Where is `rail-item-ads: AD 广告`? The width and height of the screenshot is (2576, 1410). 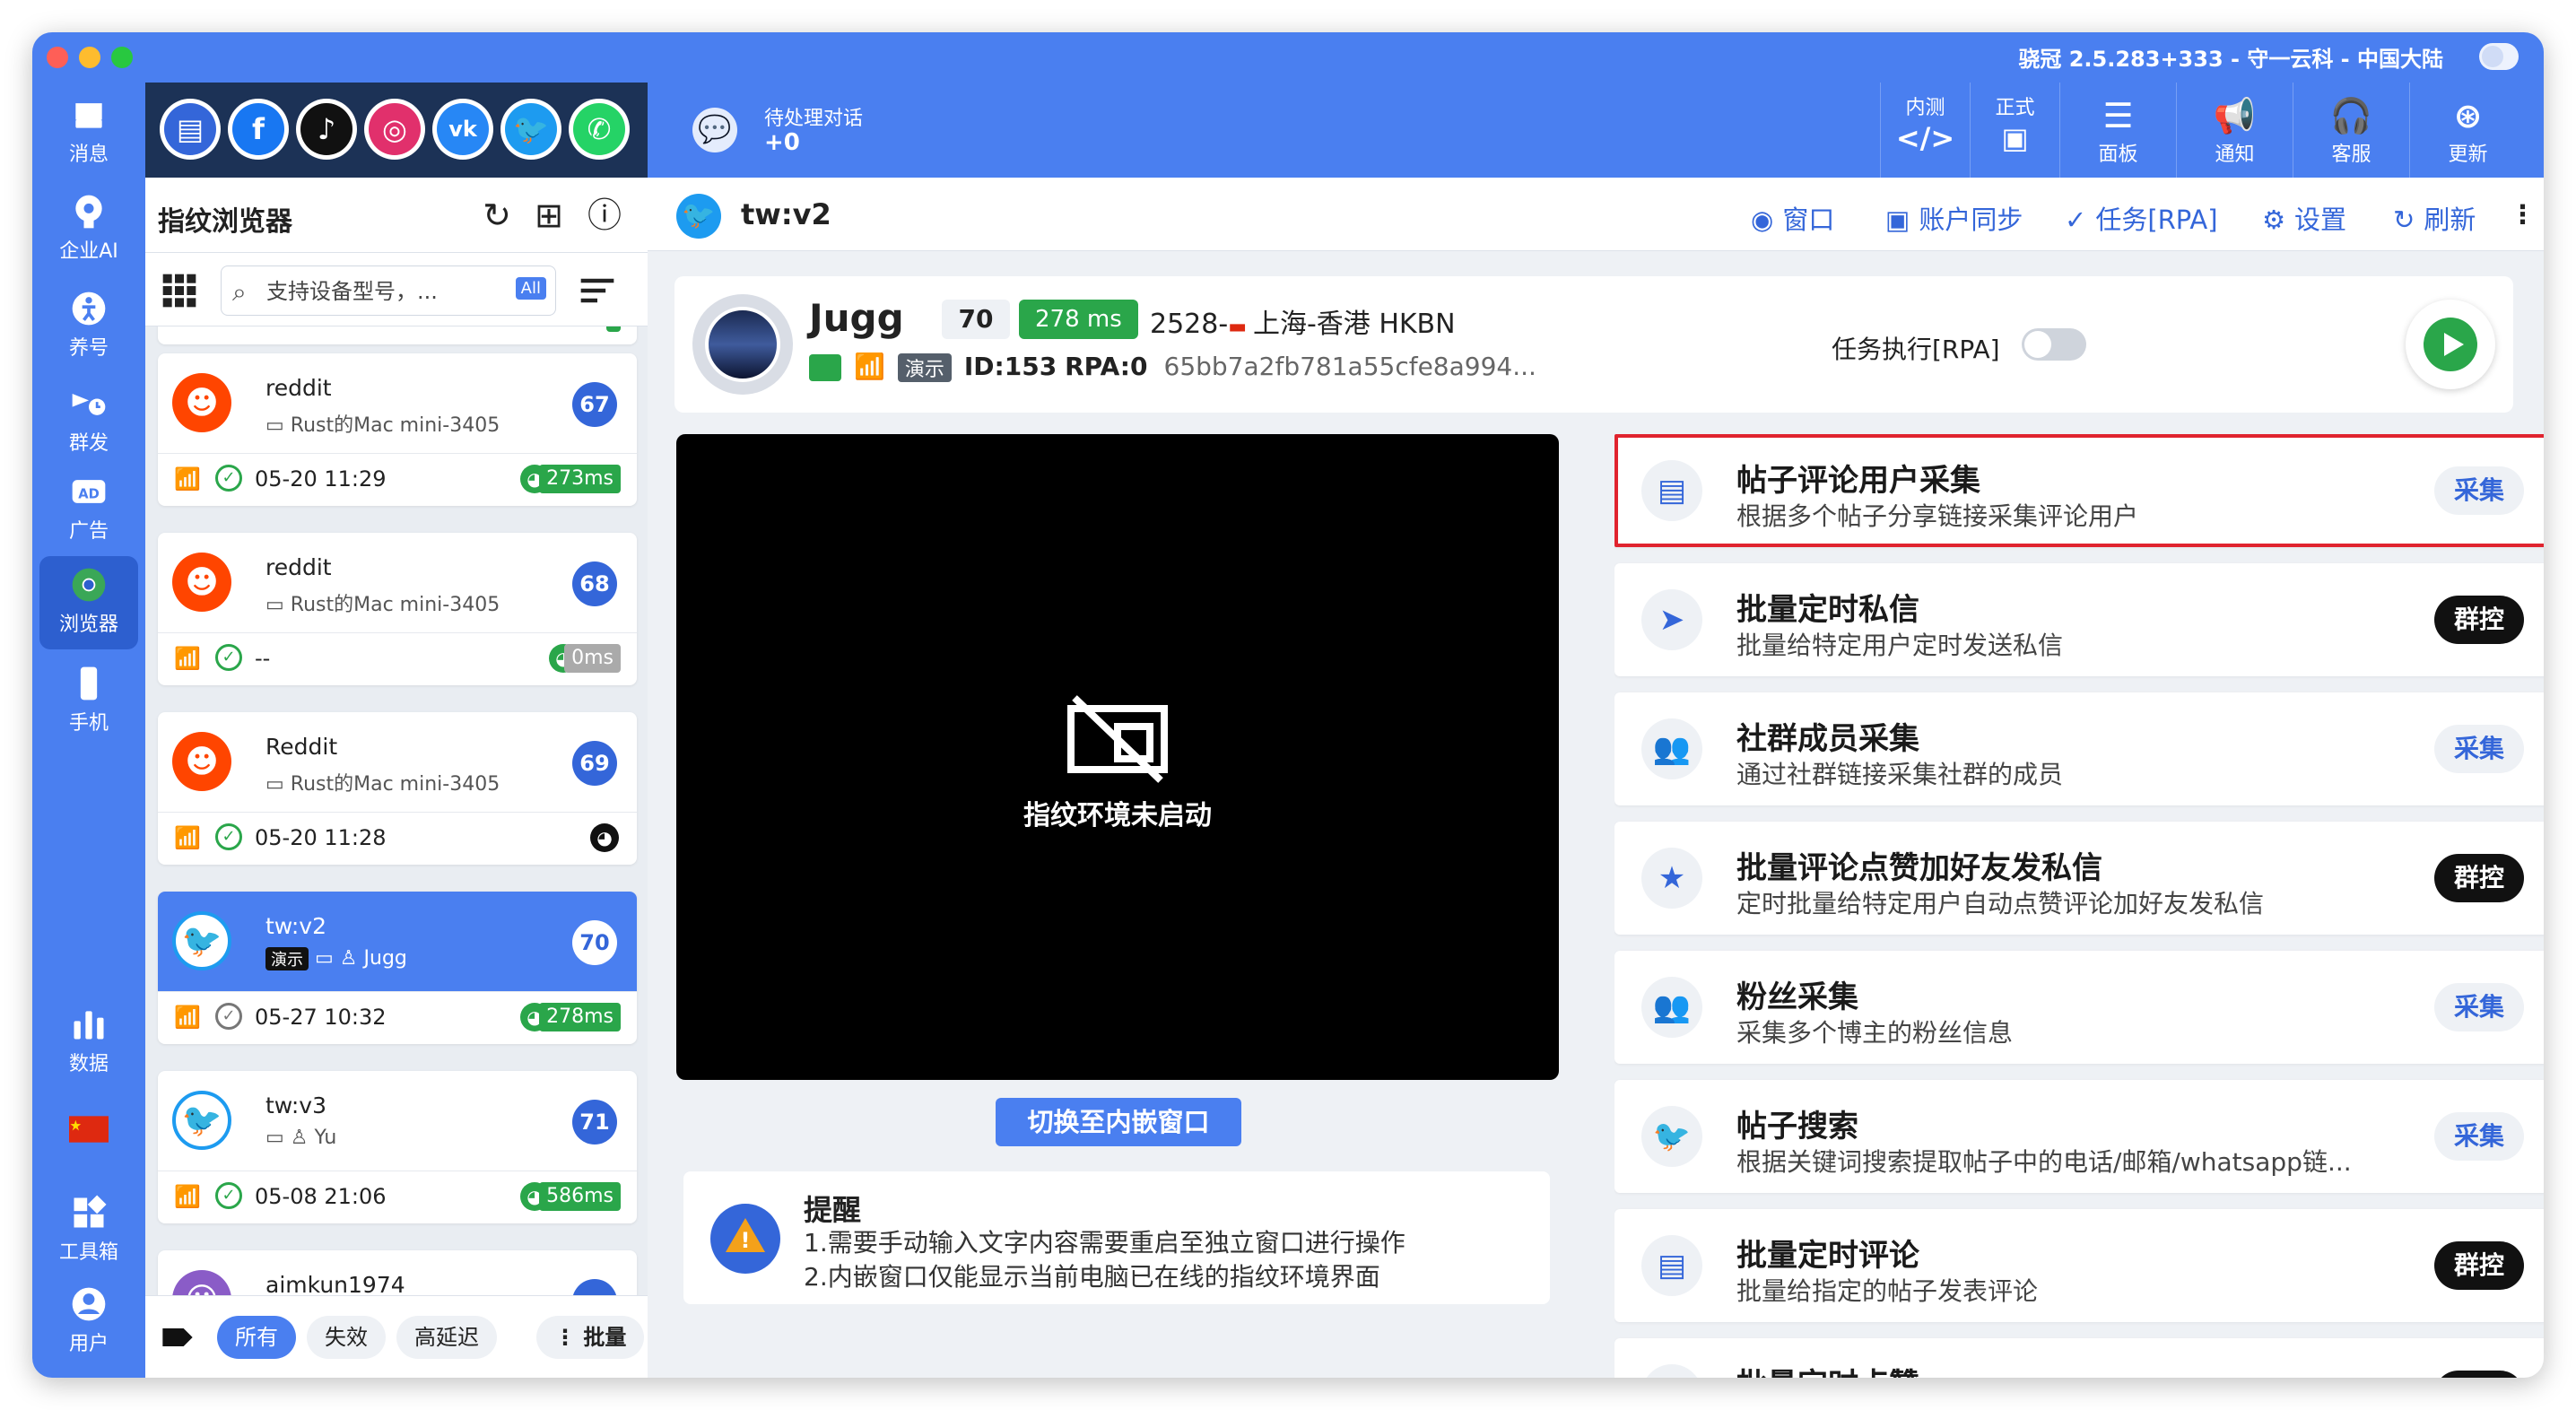 rail-item-ads: AD 广告 is located at coordinates (88, 506).